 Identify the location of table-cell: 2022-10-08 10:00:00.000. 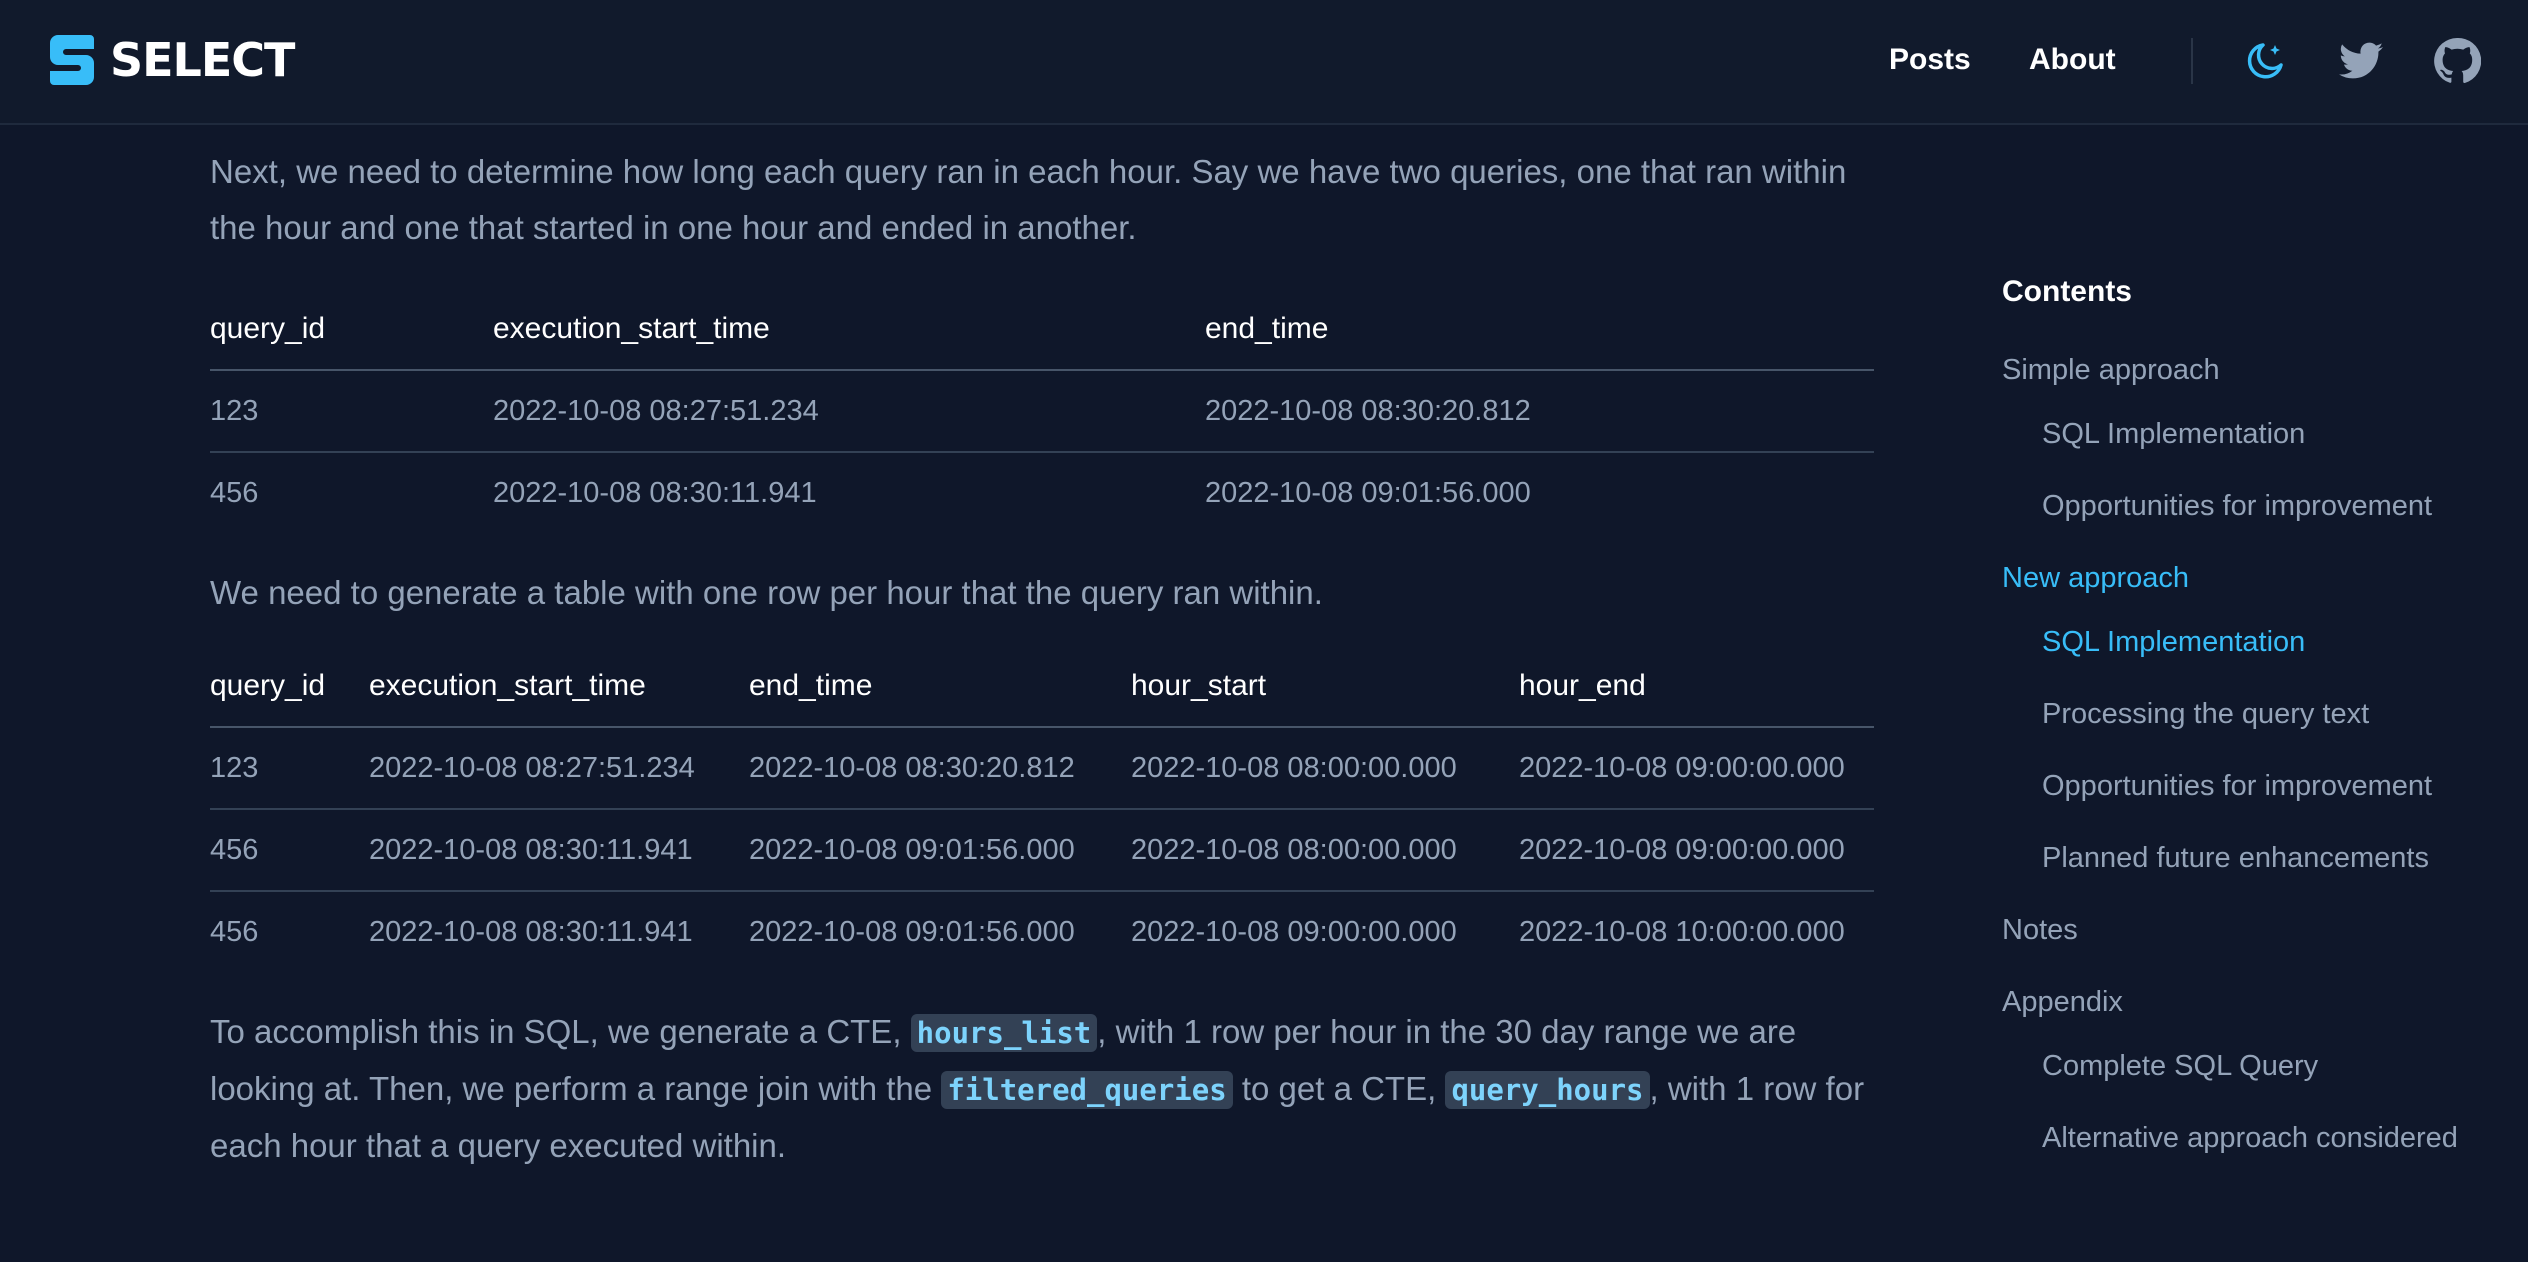
(1682, 932).